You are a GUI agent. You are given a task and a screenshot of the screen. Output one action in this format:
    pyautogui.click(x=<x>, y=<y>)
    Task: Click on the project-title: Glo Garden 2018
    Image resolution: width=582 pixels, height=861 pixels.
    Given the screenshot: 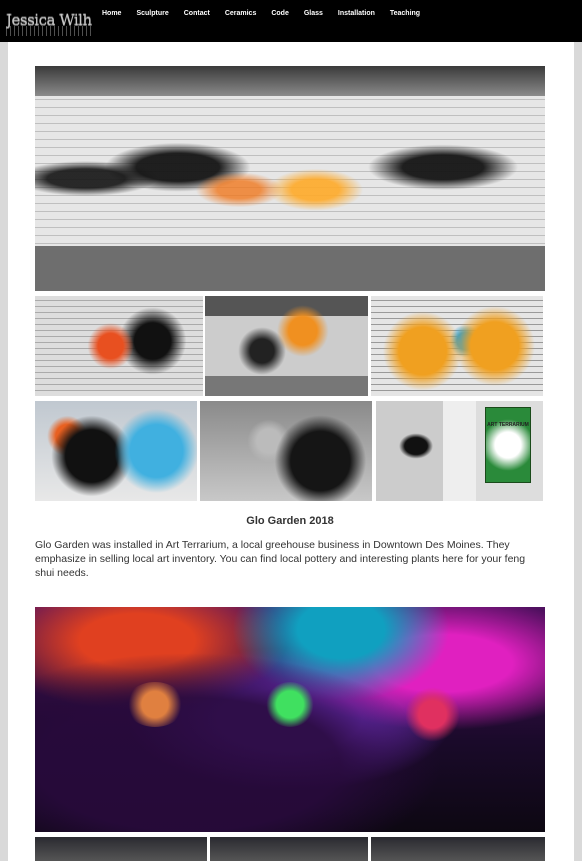 What is the action you would take?
    pyautogui.click(x=290, y=521)
    